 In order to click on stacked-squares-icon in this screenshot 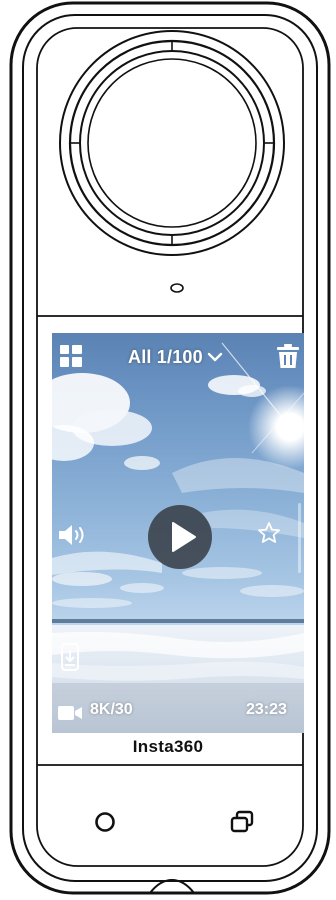, I will do `click(242, 821)`.